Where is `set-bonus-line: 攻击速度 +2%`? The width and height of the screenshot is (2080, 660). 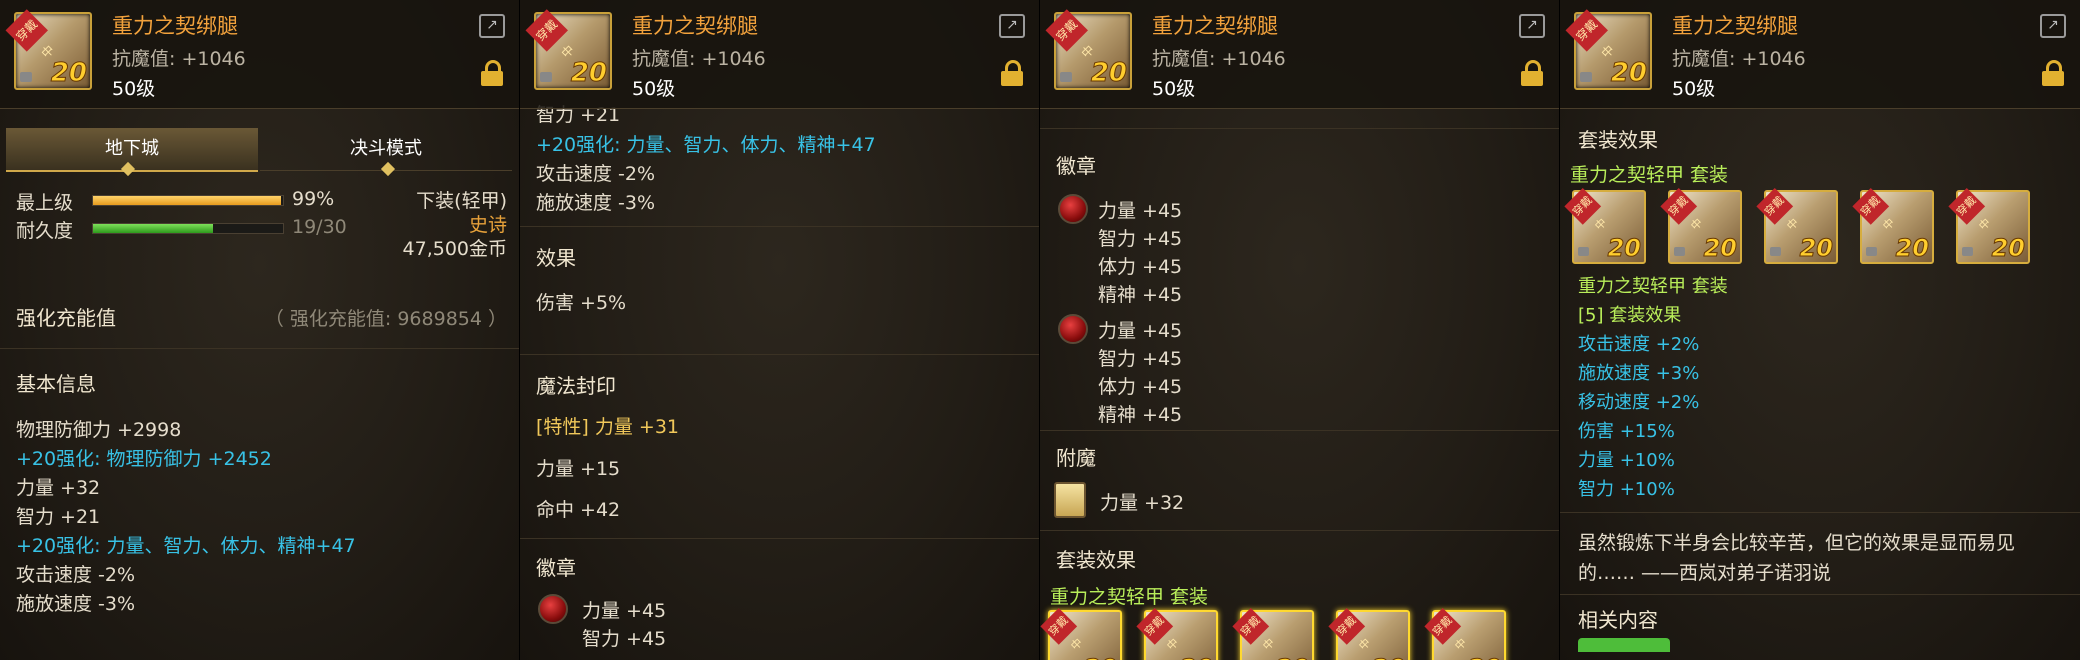
set-bonus-line: 攻击速度 +2% is located at coordinates (1639, 344).